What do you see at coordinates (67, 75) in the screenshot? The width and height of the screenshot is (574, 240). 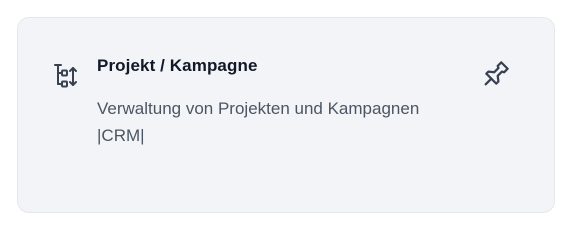 I see `hierarchy-sort-icon` at bounding box center [67, 75].